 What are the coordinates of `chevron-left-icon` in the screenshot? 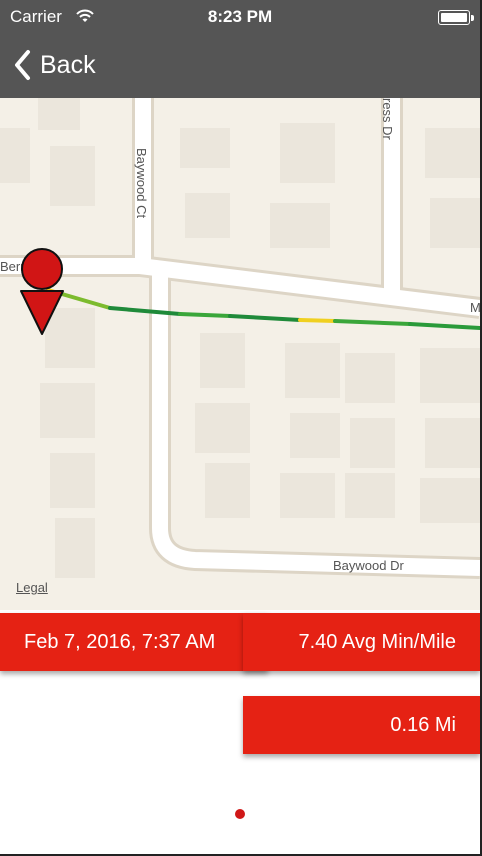 It's located at (22, 65).